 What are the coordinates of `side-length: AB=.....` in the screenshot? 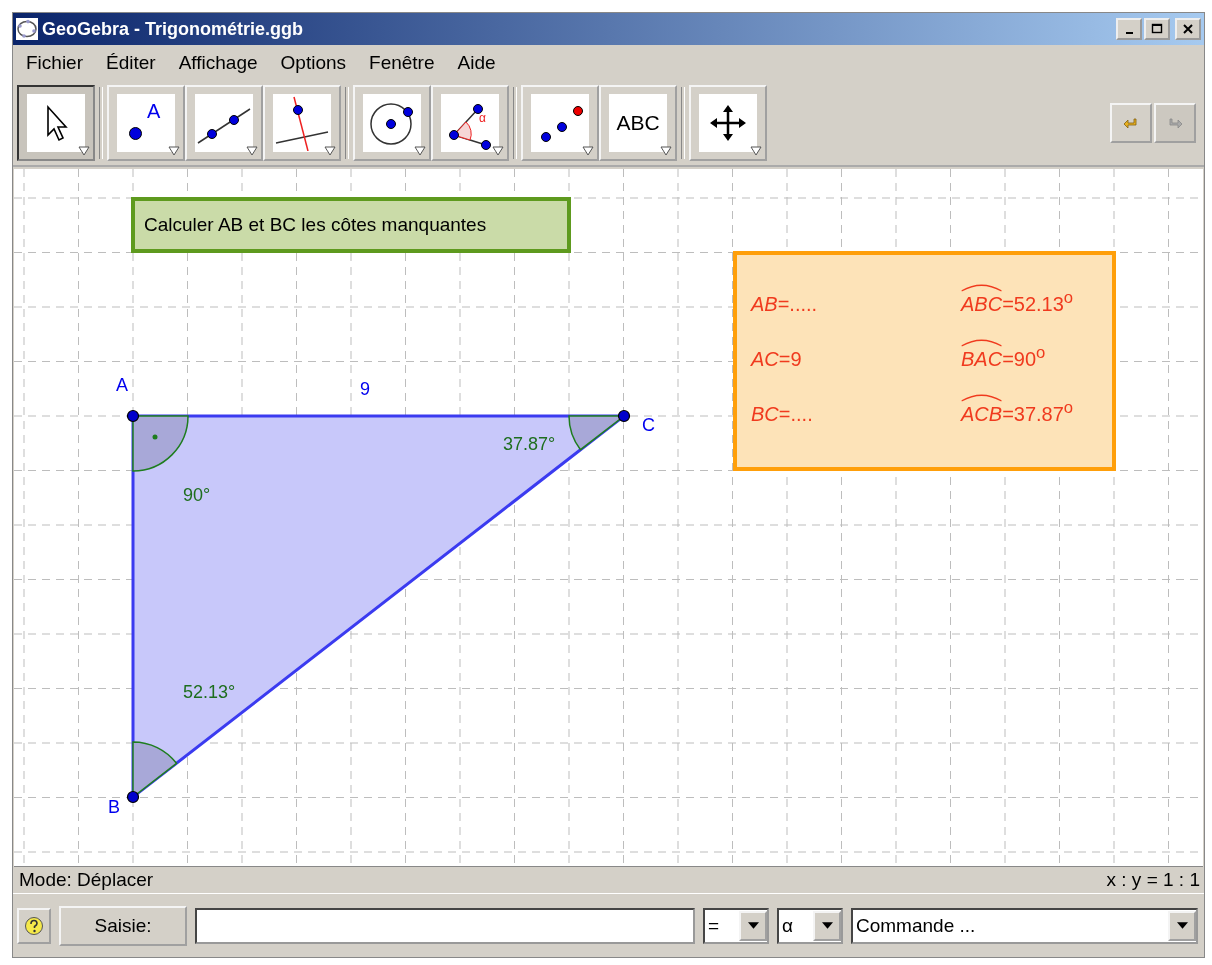 It's located at (785, 304).